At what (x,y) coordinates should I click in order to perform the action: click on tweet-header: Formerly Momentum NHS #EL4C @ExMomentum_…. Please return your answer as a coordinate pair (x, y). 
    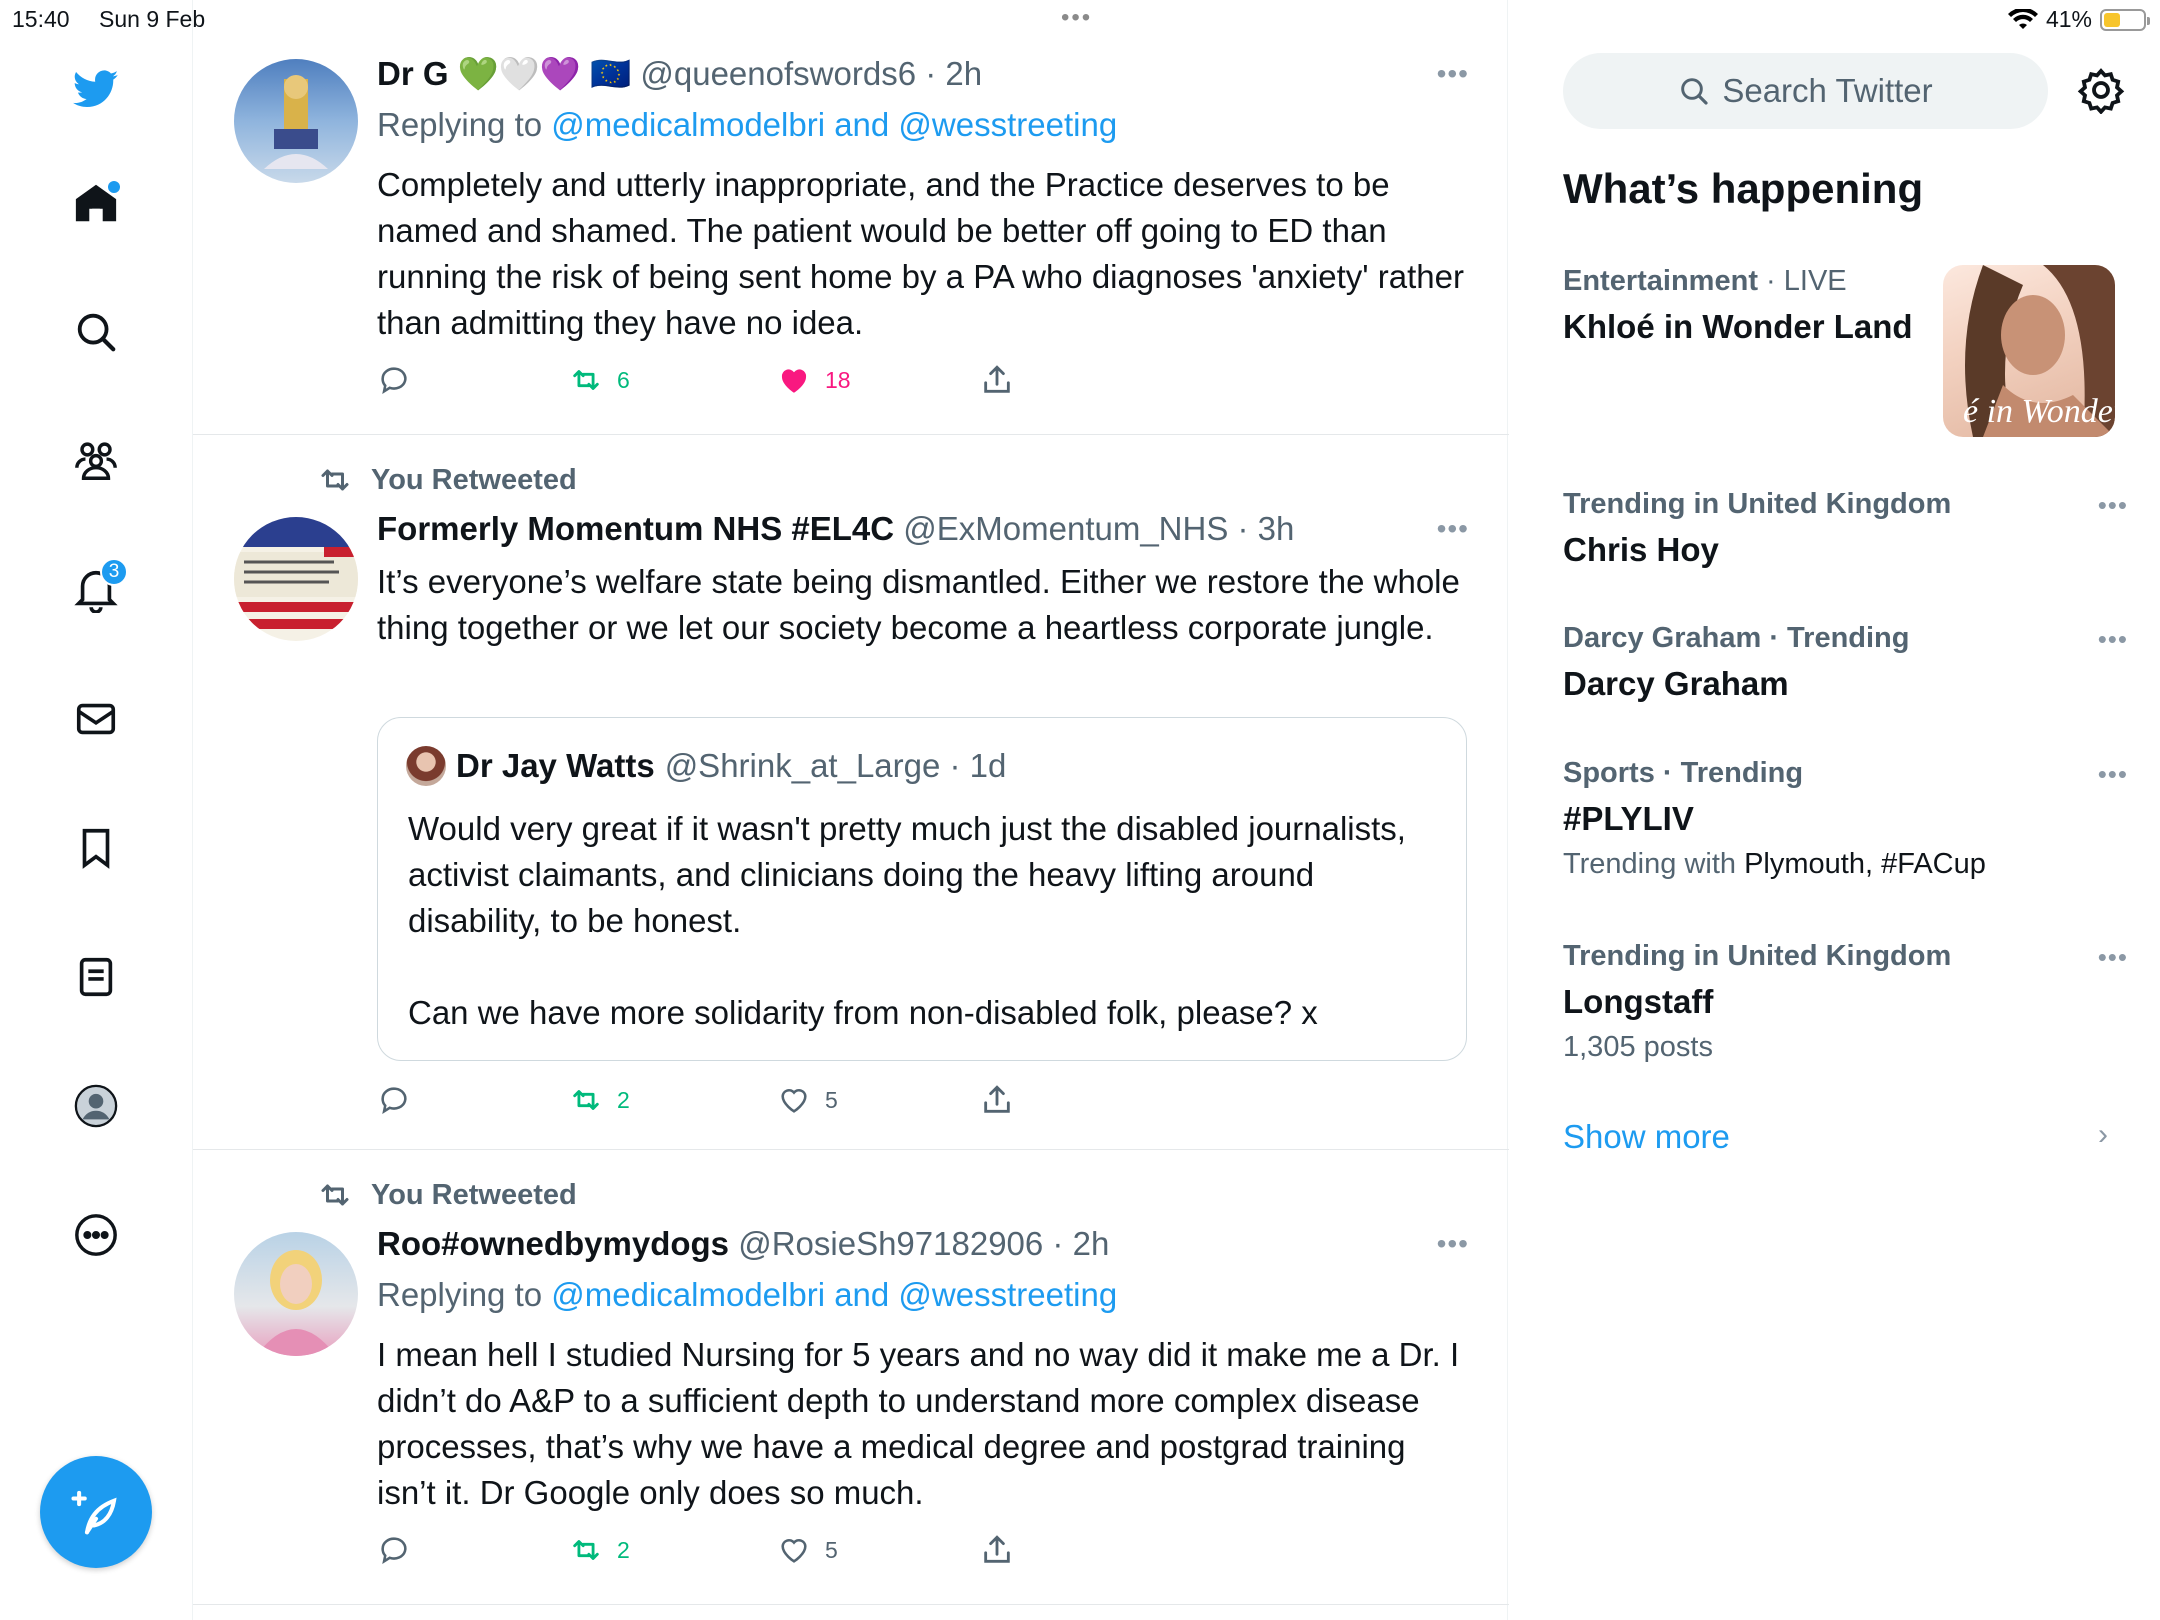
    Looking at the image, I should click on (835, 529).